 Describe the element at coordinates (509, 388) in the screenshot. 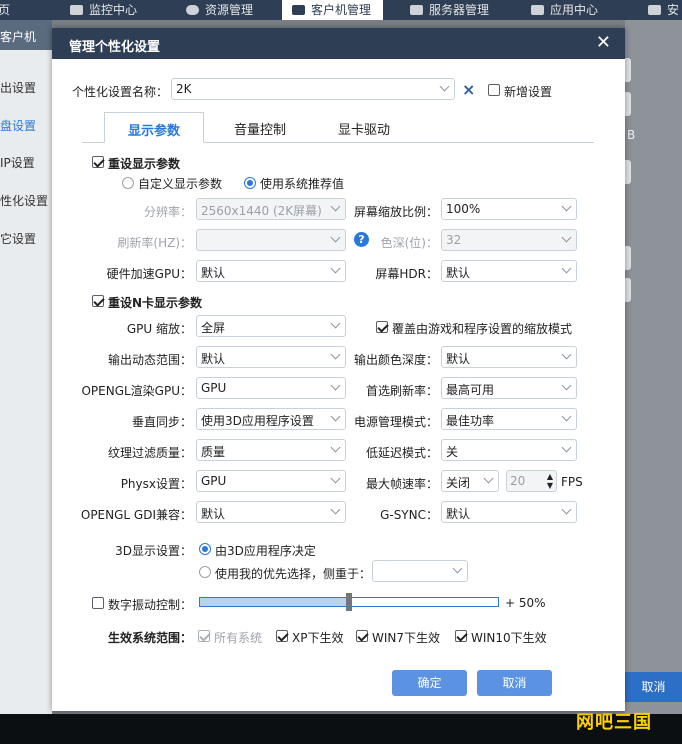

I see `pref-refresh-select: 最高可用` at that location.